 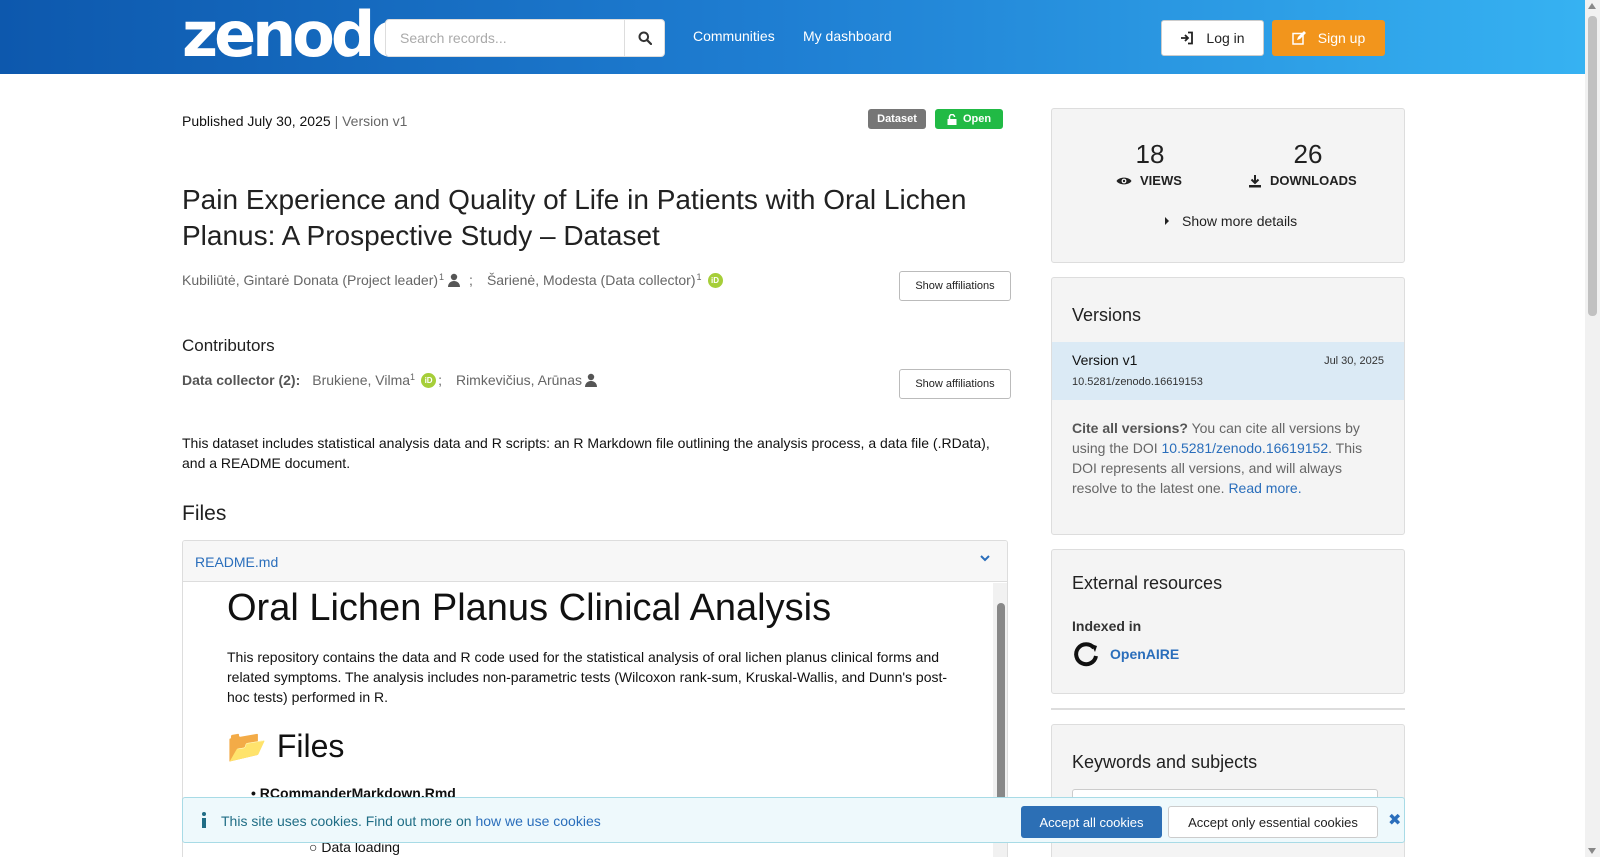 I want to click on version-label: | Version v1, so click(x=371, y=121).